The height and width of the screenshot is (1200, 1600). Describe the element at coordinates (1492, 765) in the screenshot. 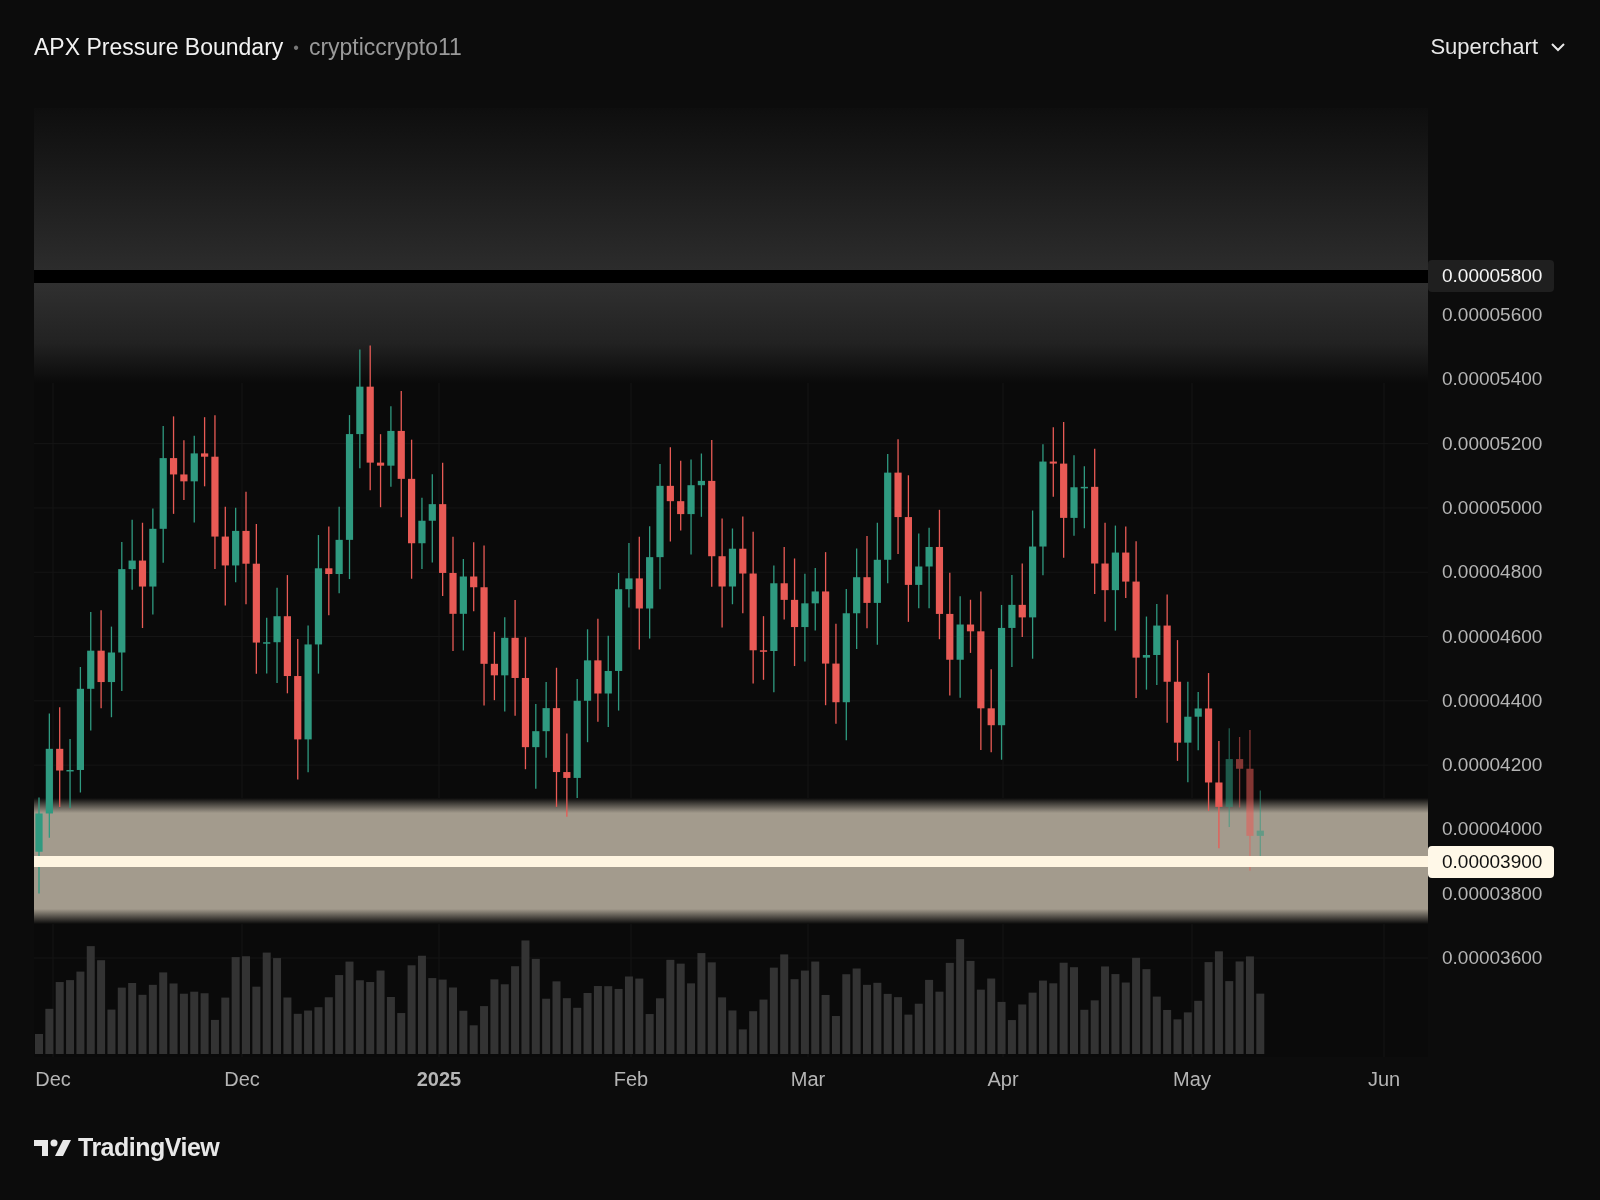

I see `price-axis-label: 0.00004200` at that location.